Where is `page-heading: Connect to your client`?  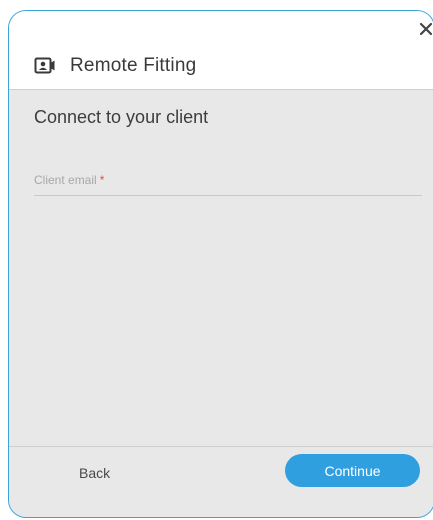 page-heading: Connect to your client is located at coordinates (121, 117).